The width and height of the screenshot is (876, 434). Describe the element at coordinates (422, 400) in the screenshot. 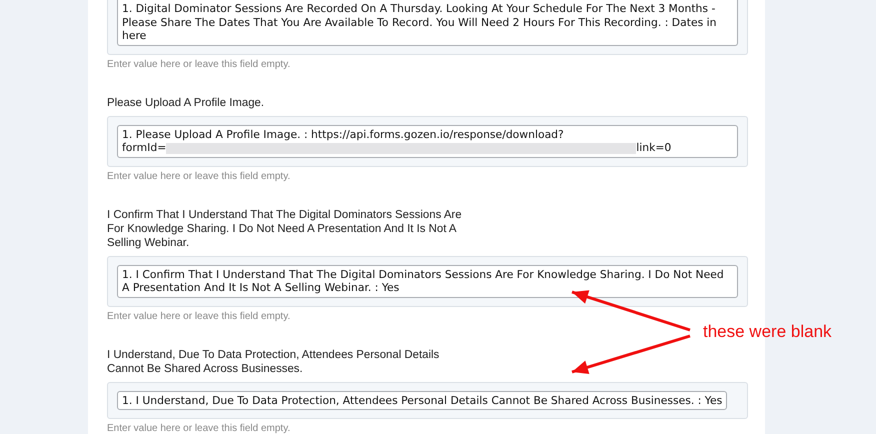

I see `answer-field: 1. I Understand, Due To Data Protection, Attendees Personal Details Cannot Be Shared Across Businesses. : Yes` at that location.